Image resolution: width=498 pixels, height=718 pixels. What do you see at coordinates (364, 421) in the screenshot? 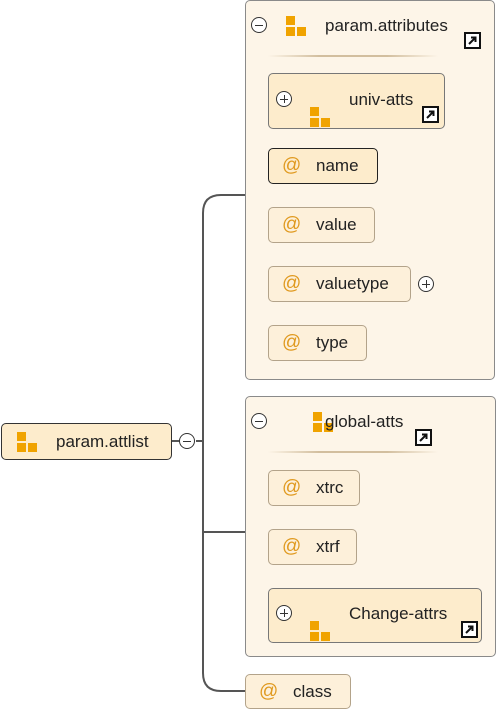
I see `group2-title: global-atts` at bounding box center [364, 421].